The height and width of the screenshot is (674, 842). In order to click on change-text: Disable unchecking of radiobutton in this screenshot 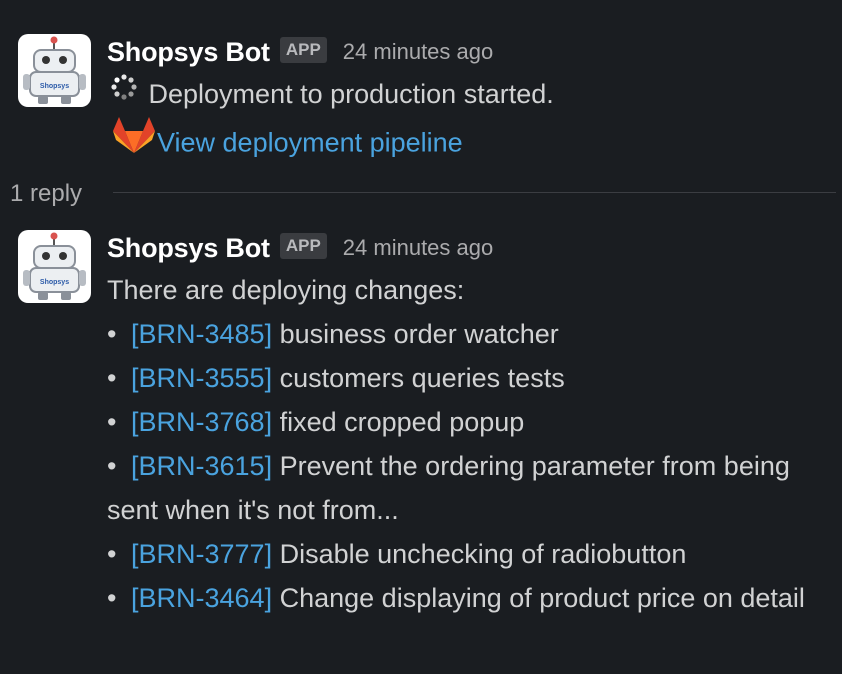, I will do `click(483, 554)`.